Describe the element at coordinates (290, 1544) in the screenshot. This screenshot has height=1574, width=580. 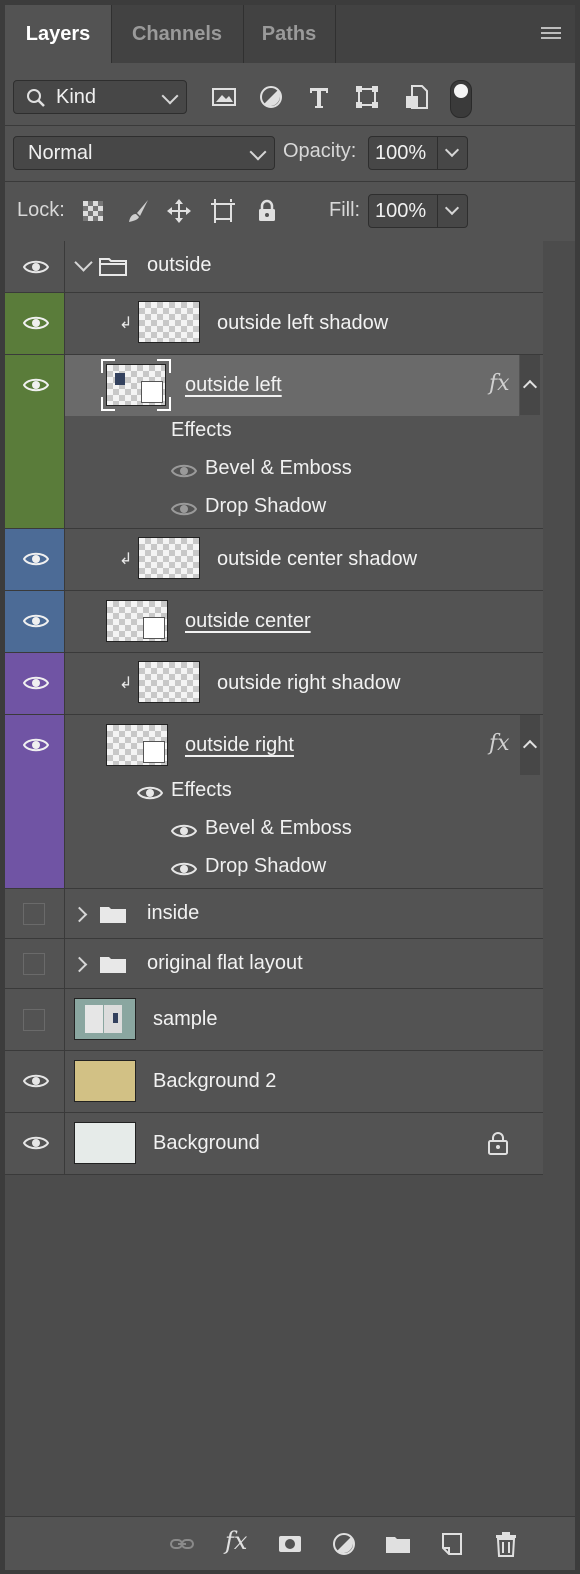
I see `add-mask-icon` at that location.